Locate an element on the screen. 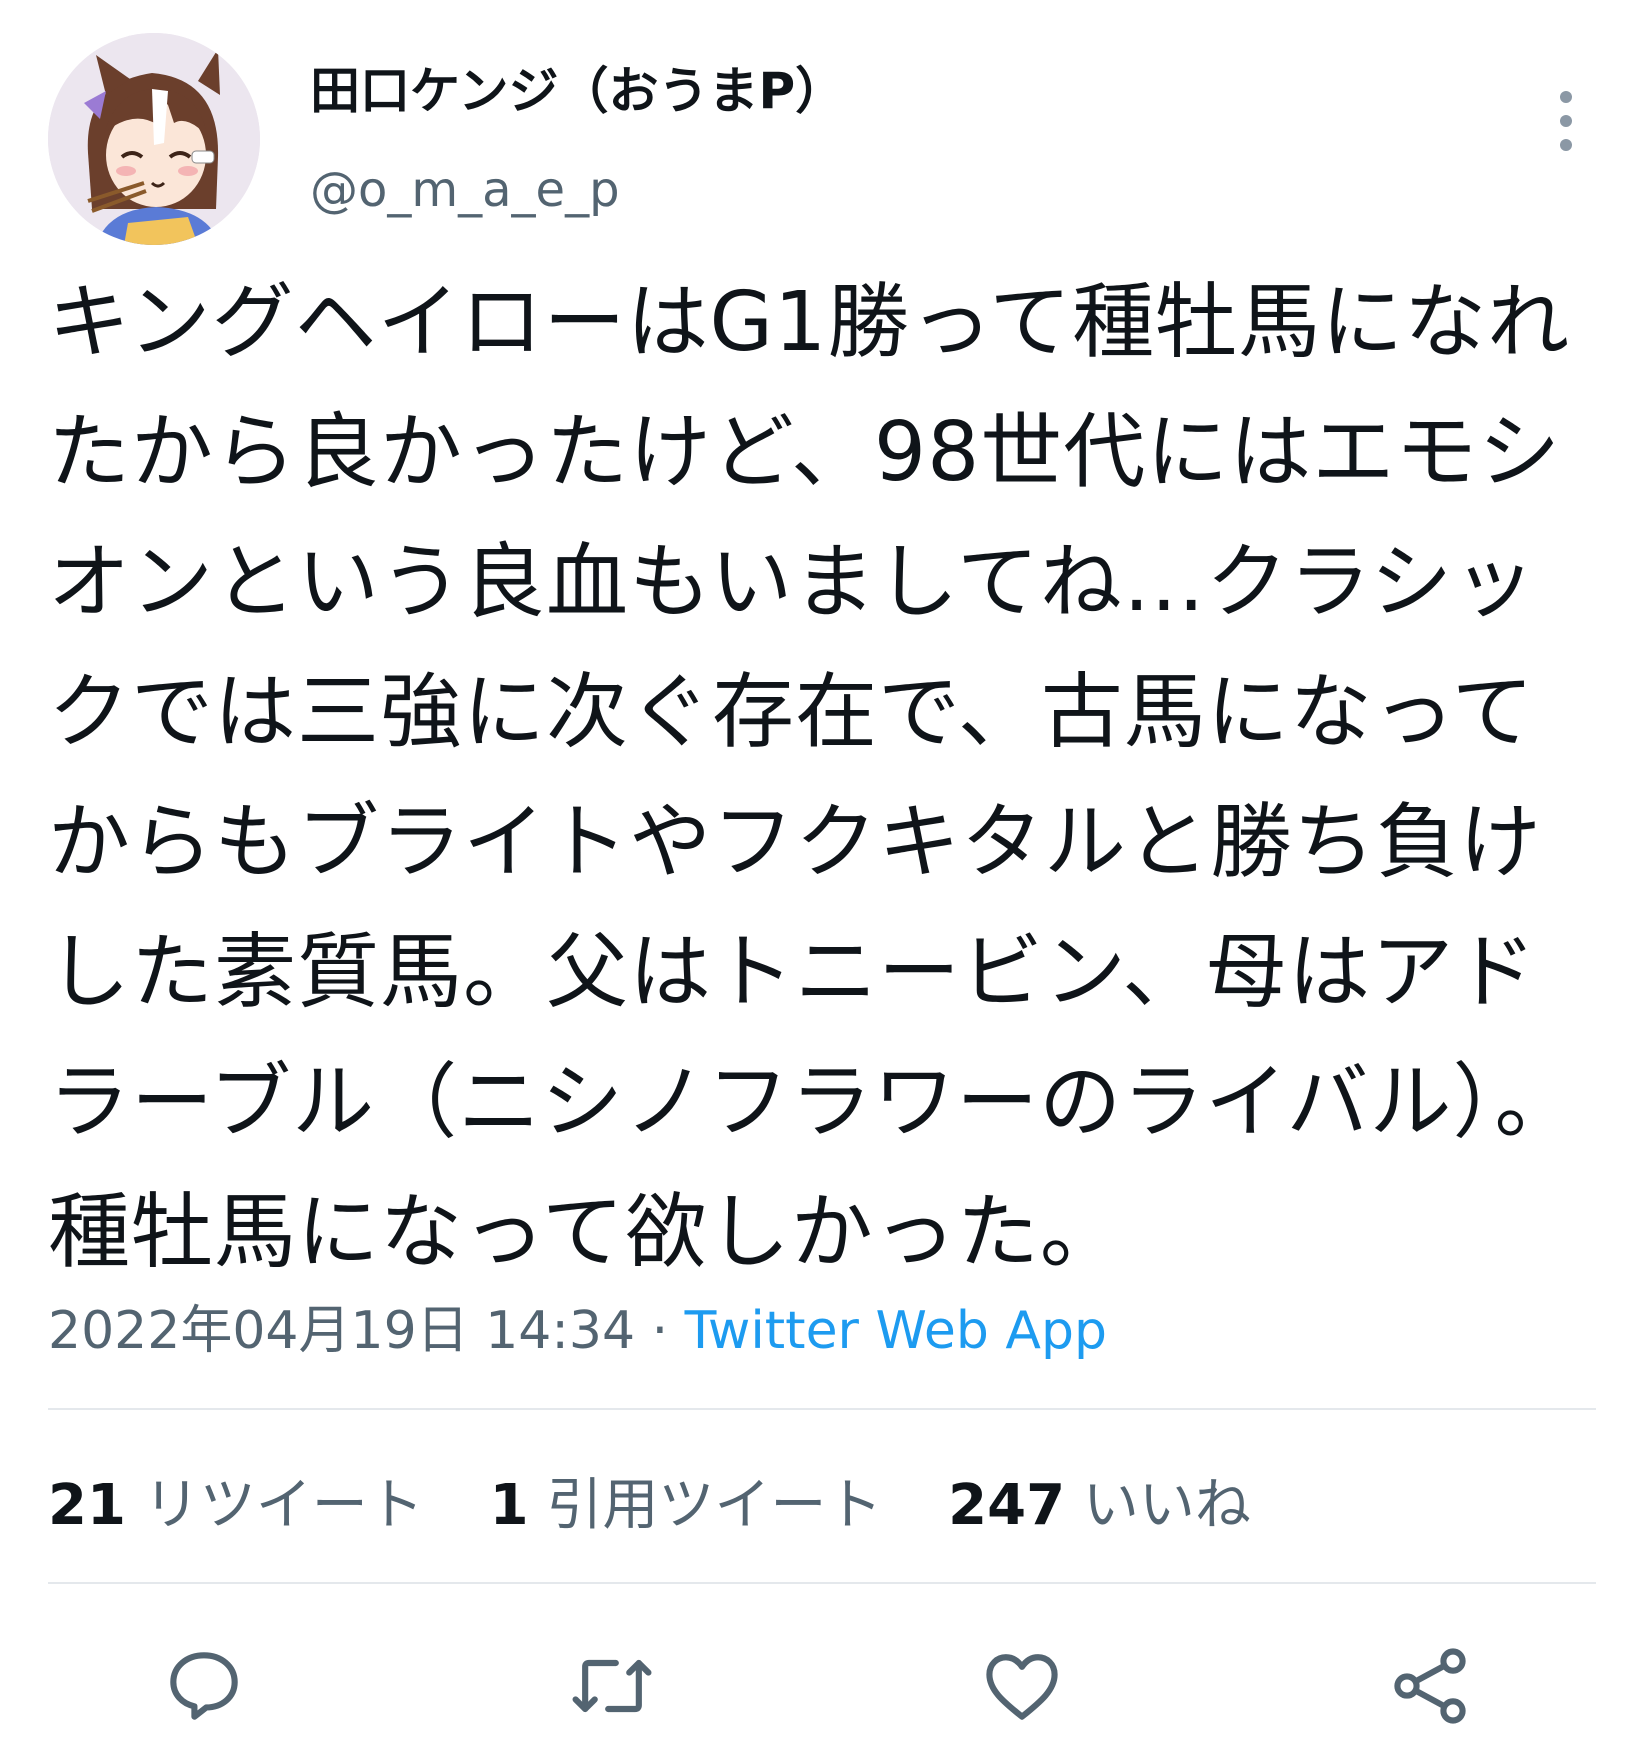  heart-icon is located at coordinates (1022, 1686).